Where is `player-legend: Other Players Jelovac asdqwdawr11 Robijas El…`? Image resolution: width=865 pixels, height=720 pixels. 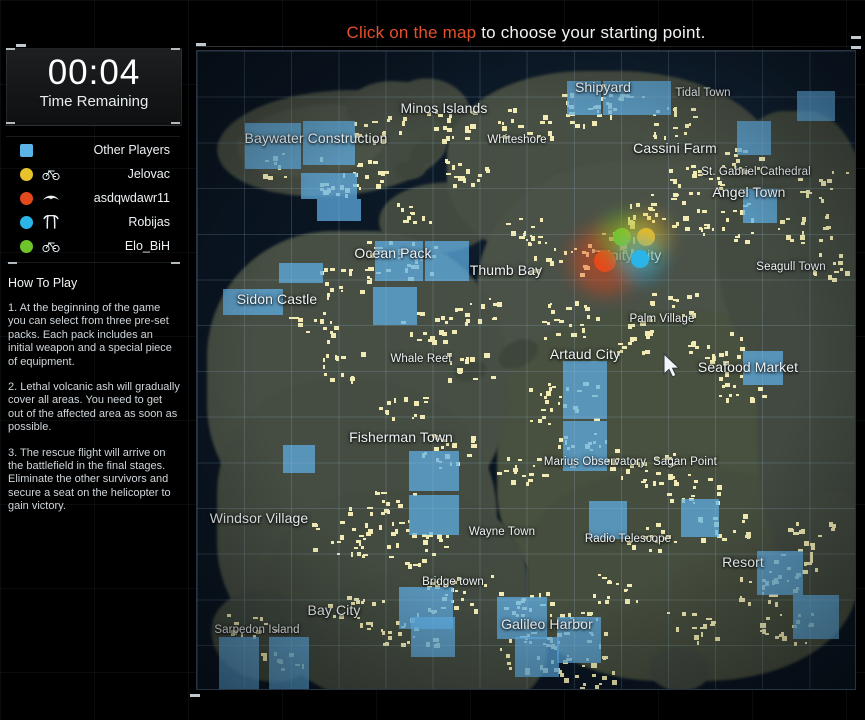
player-legend: Other Players Jelovac asdqwdawr11 Robijas El… is located at coordinates (93, 198).